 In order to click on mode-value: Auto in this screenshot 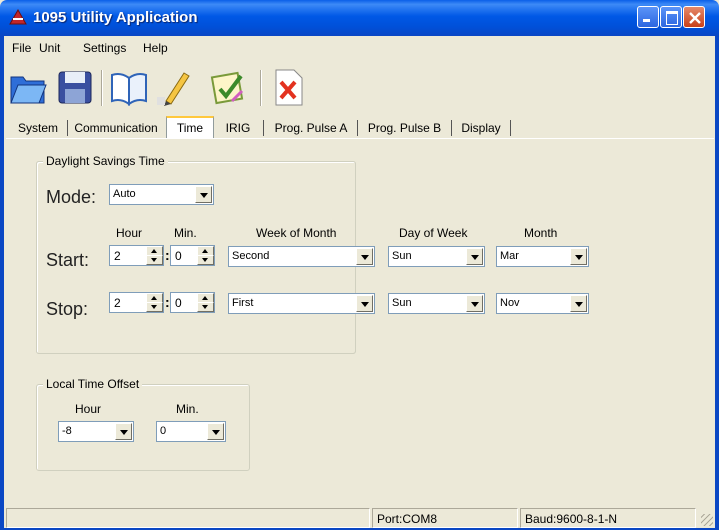, I will do `click(124, 194)`.